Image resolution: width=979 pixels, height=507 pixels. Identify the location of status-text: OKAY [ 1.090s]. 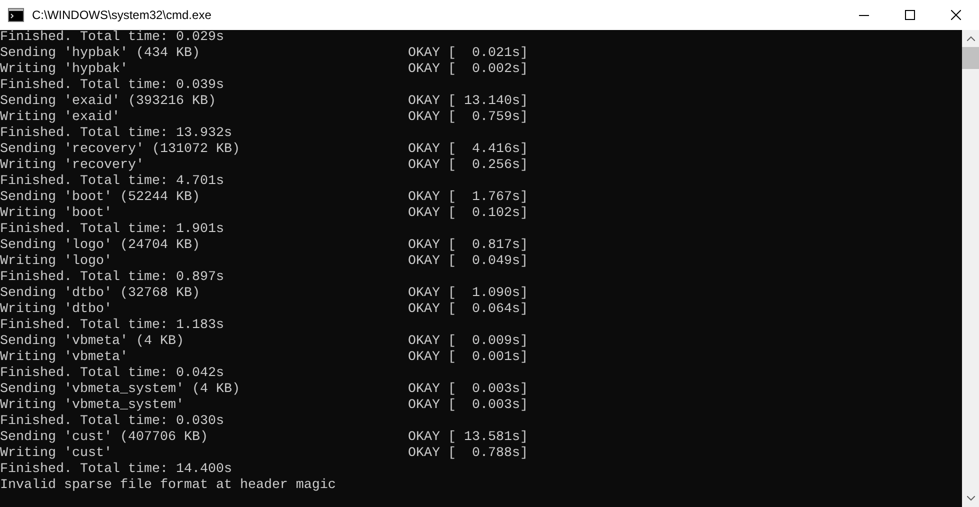
(468, 294).